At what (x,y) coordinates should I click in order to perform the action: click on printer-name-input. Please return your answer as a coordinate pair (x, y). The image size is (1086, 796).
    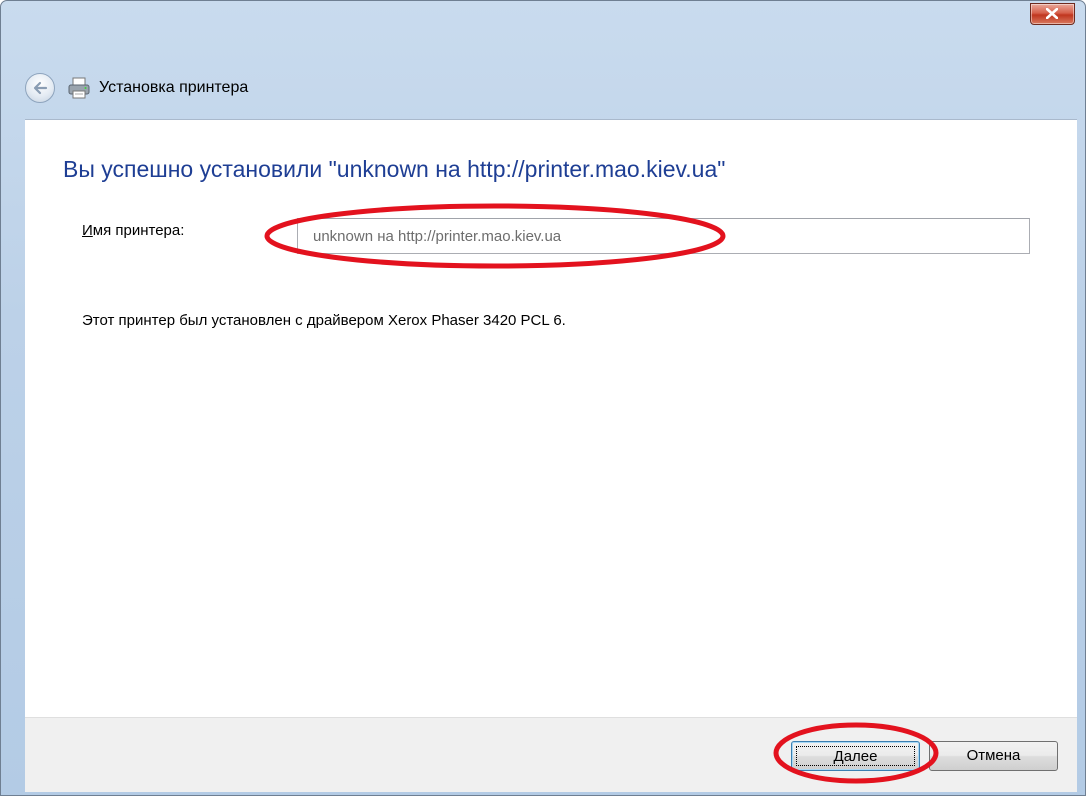
    Looking at the image, I should click on (663, 236).